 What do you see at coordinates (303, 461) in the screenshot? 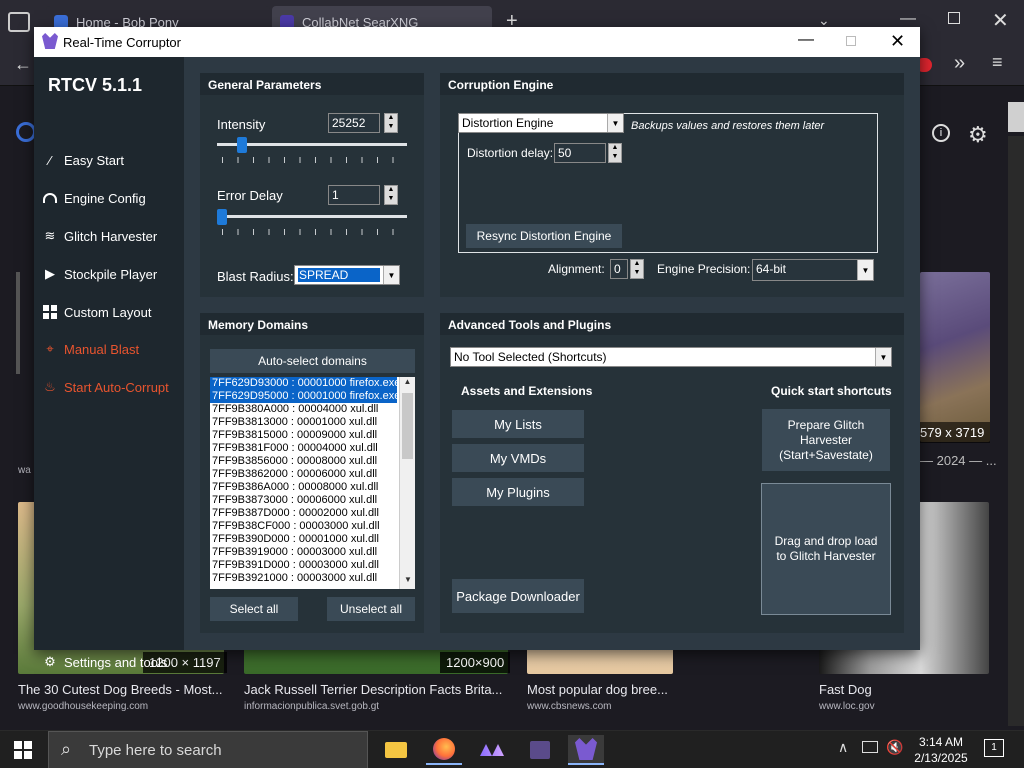
I see `domain-row: 7FF9B3856000 : 00008000 xul.dll` at bounding box center [303, 461].